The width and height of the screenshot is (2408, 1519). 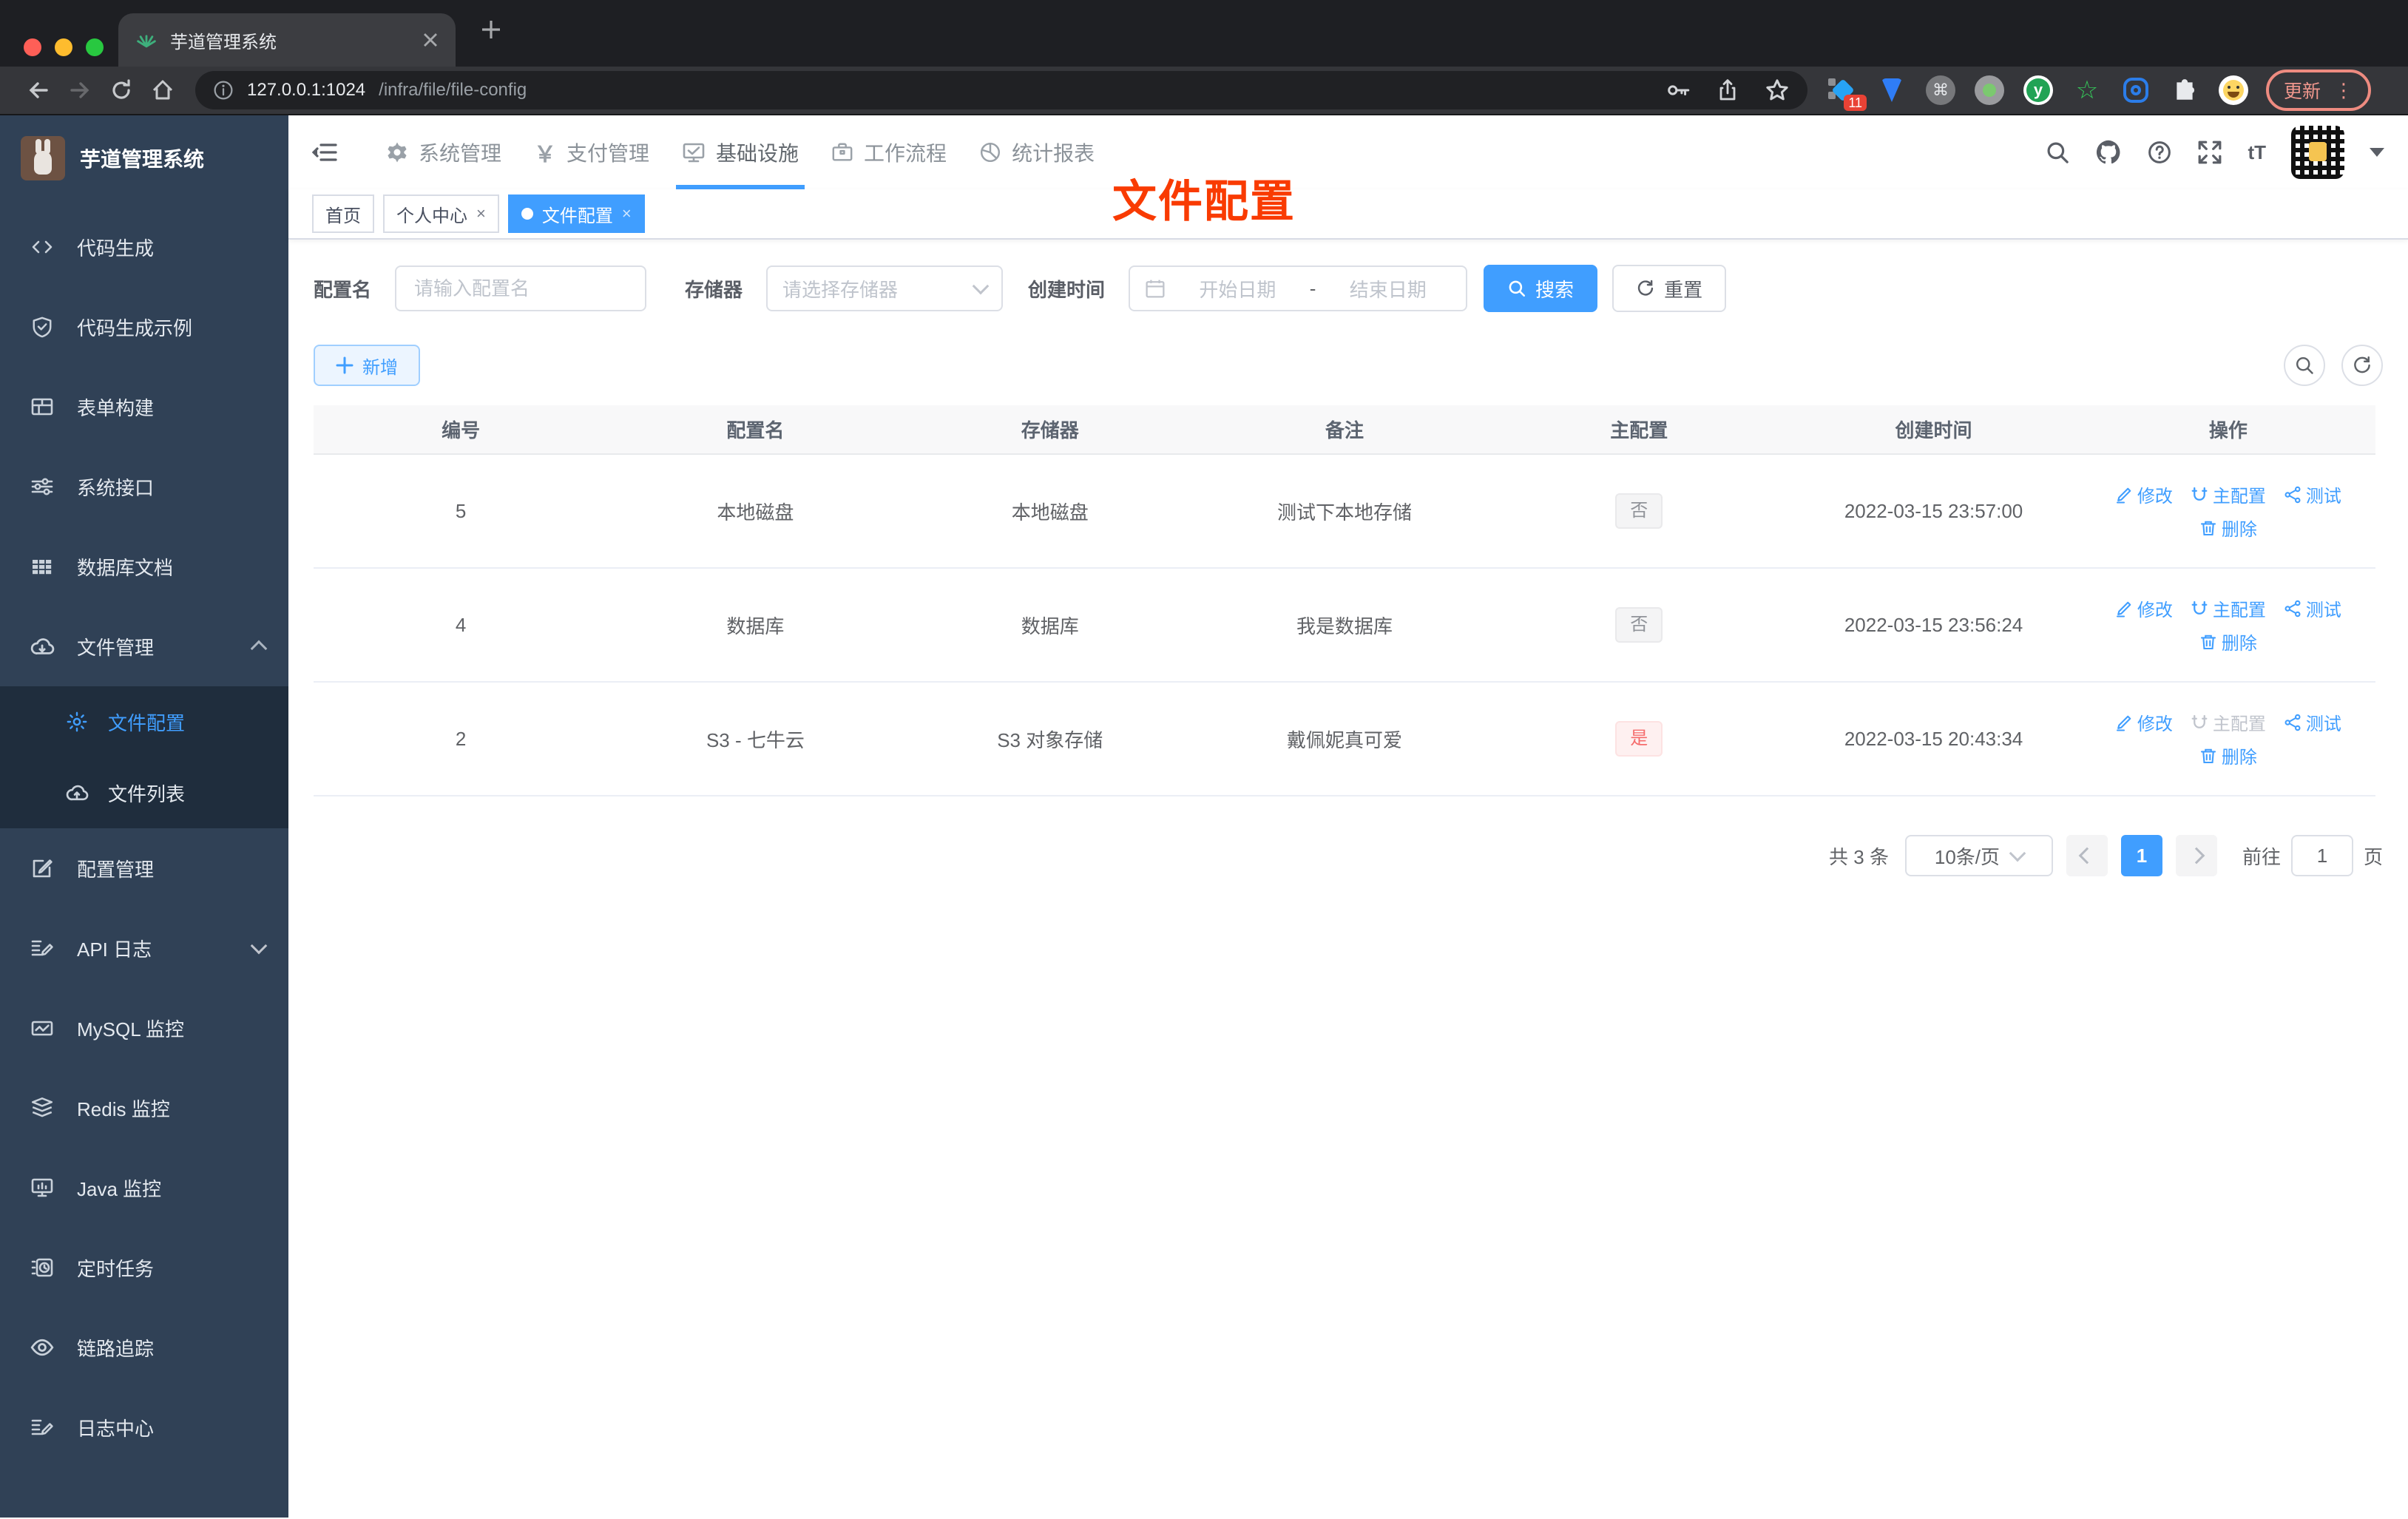 What do you see at coordinates (144, 1267) in the screenshot?
I see `sidebar-item-scheduled-tasks: 定时任务` at bounding box center [144, 1267].